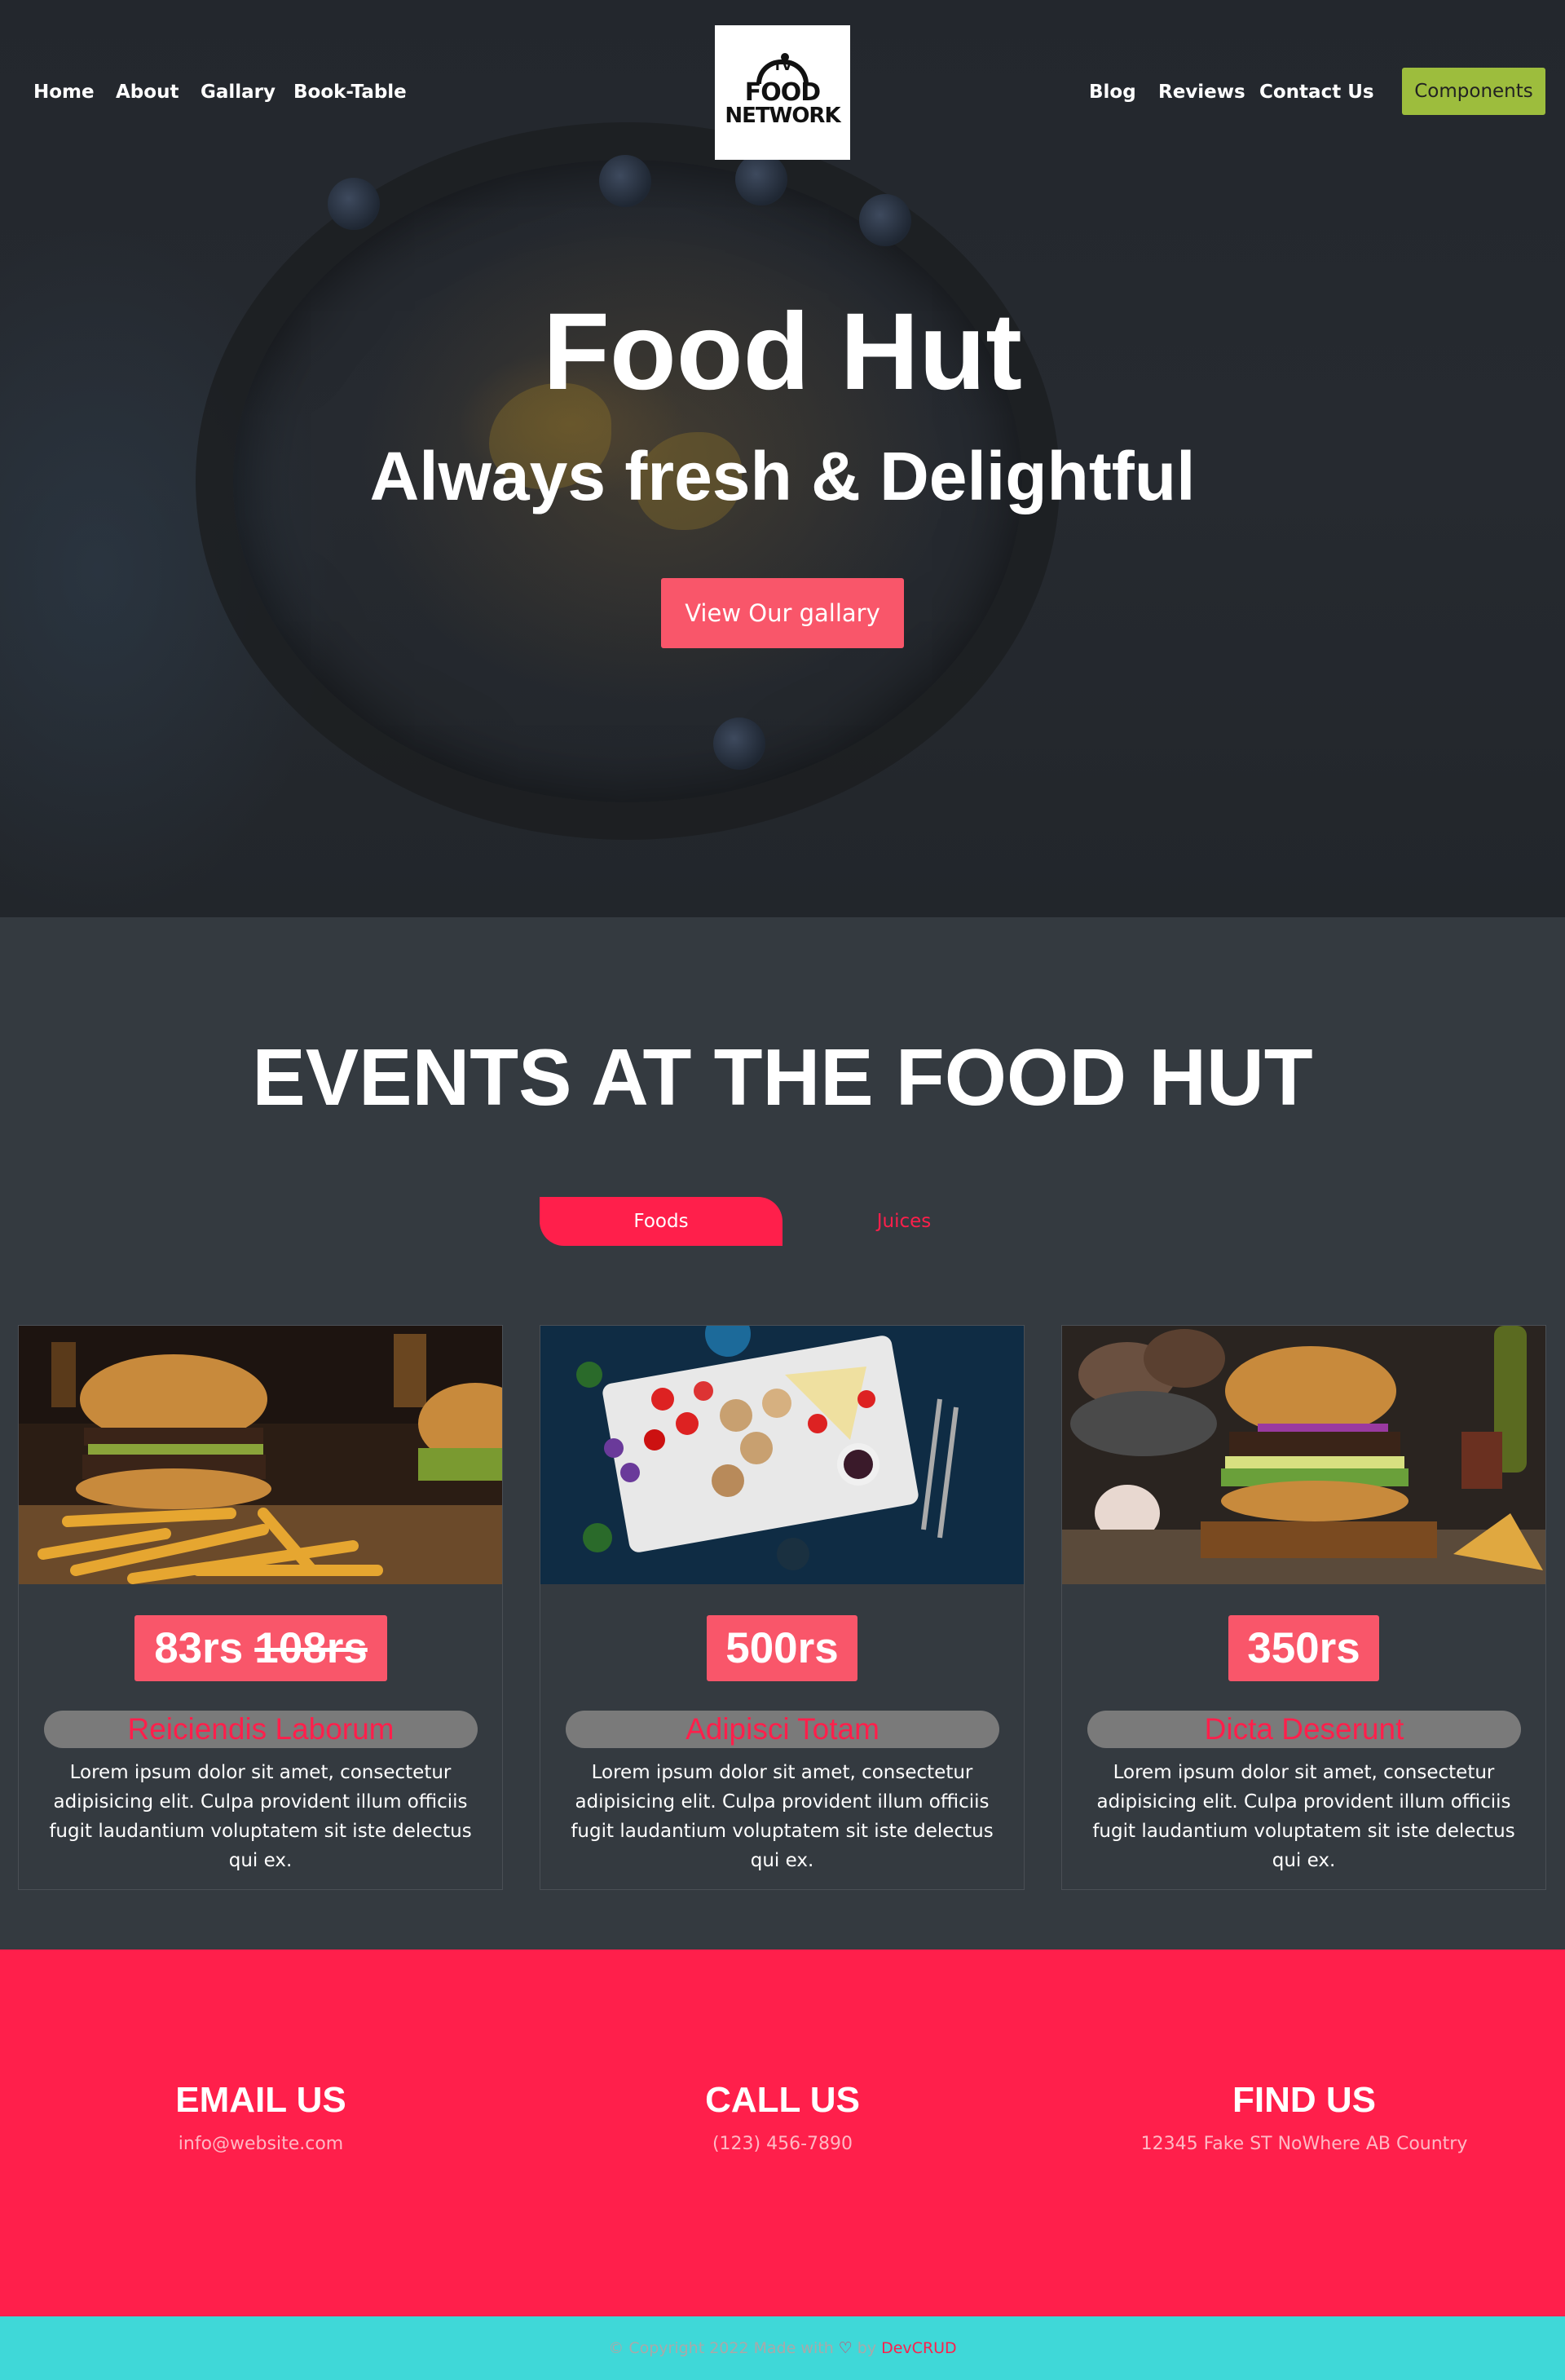 The height and width of the screenshot is (2380, 1565). I want to click on logo-line2: NETWORK, so click(782, 115).